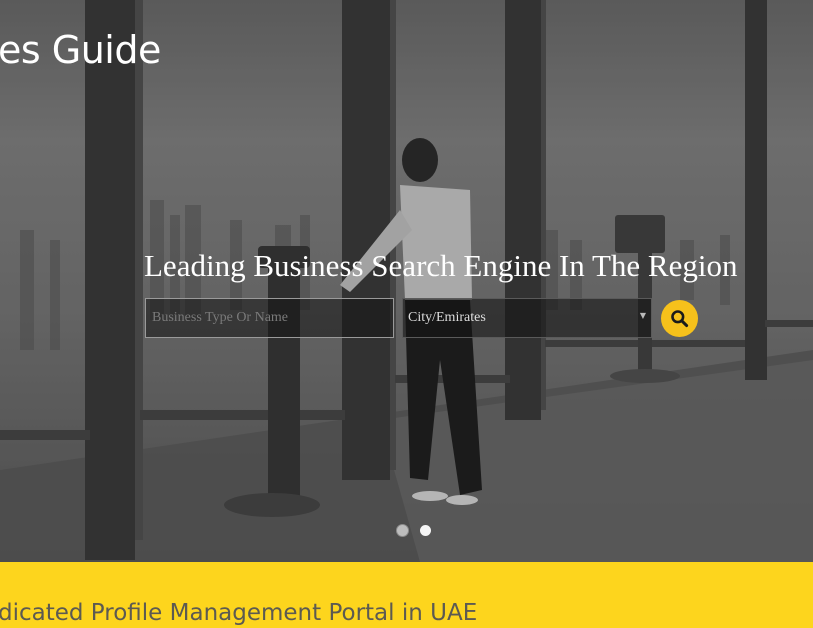 The height and width of the screenshot is (628, 813). I want to click on business-search-input, so click(269, 318).